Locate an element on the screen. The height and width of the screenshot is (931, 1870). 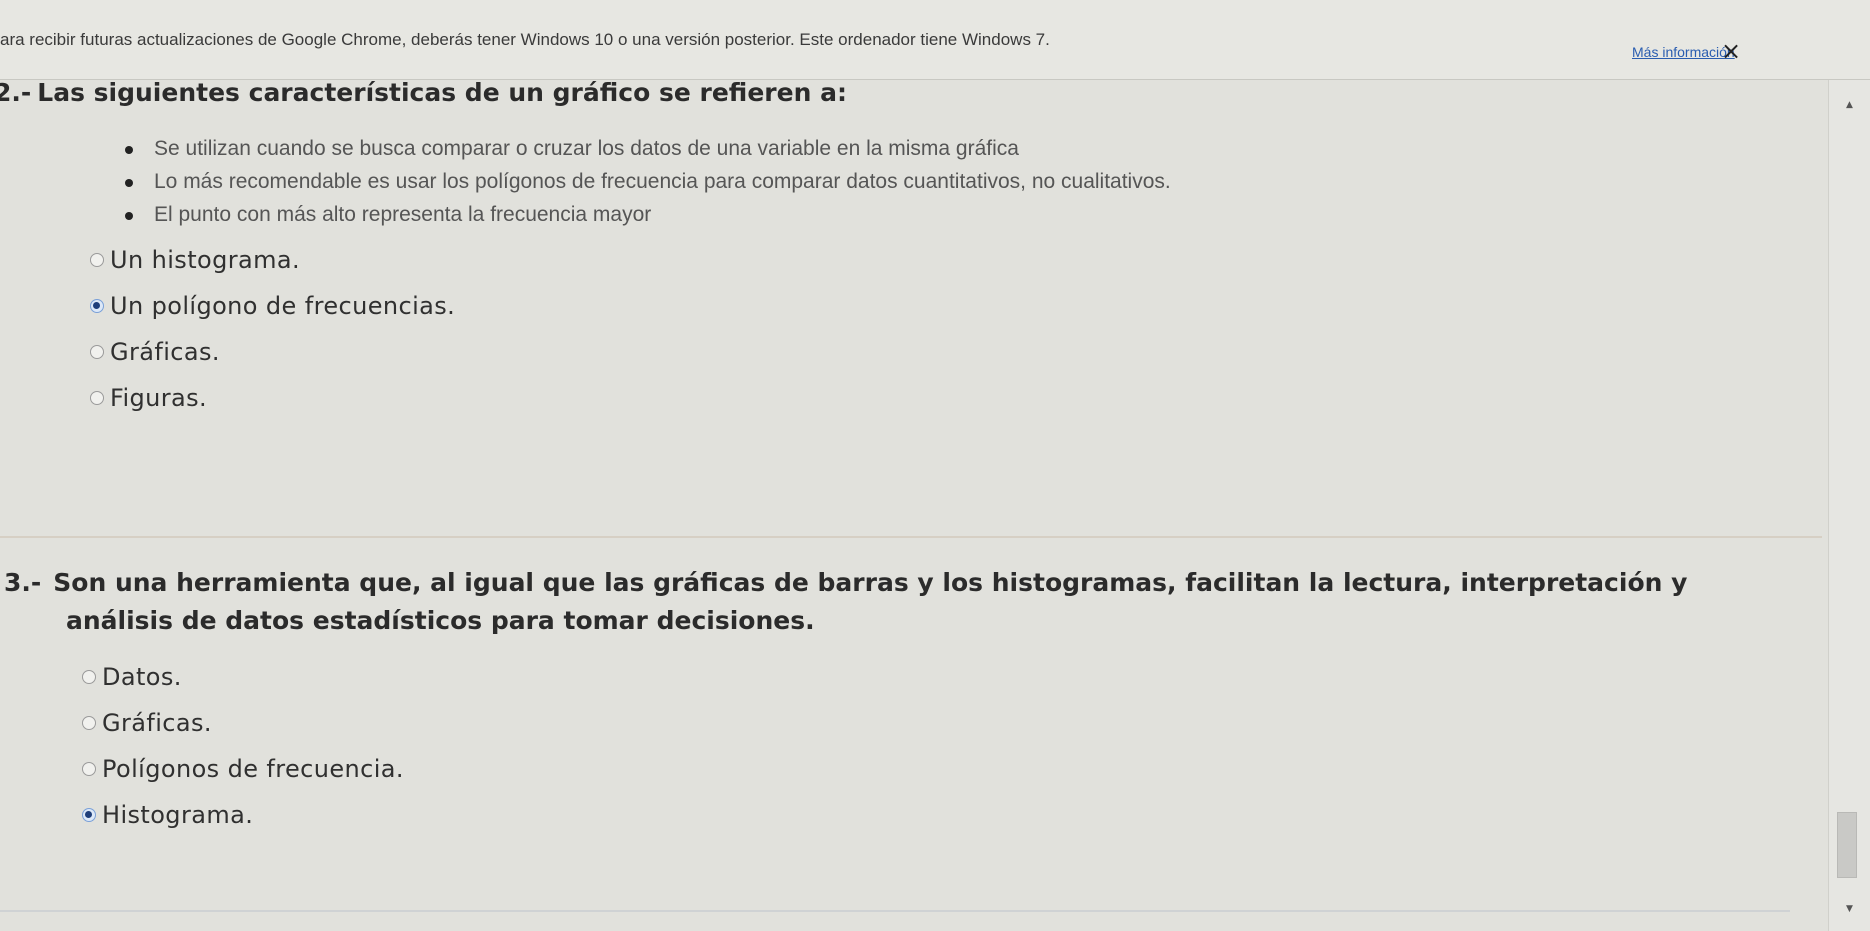
question-2-option-4: Figuras. is located at coordinates (955, 398).